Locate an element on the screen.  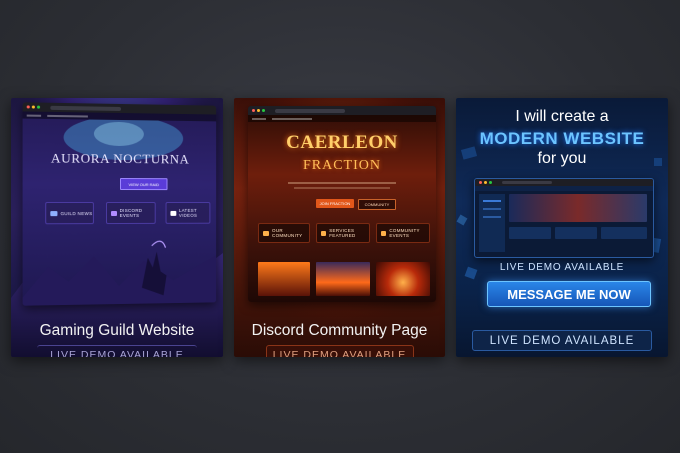
news-icon is located at coordinates (54, 213).